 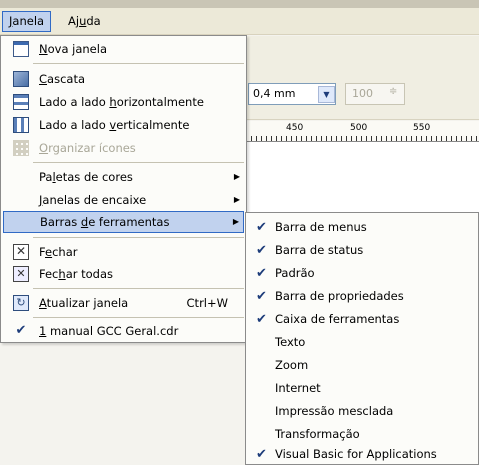 What do you see at coordinates (393, 91) in the screenshot?
I see `spin-icon: ≑` at bounding box center [393, 91].